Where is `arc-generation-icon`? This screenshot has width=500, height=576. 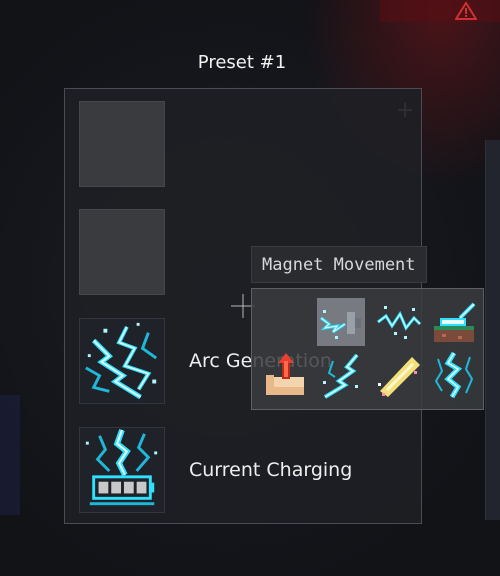 arc-generation-icon is located at coordinates (121, 361).